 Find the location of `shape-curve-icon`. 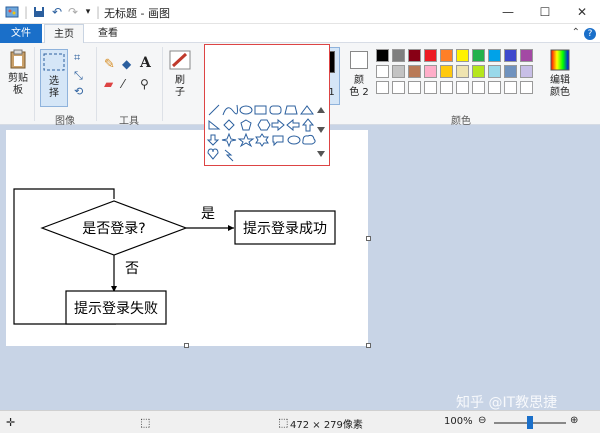

shape-curve-icon is located at coordinates (230, 110).